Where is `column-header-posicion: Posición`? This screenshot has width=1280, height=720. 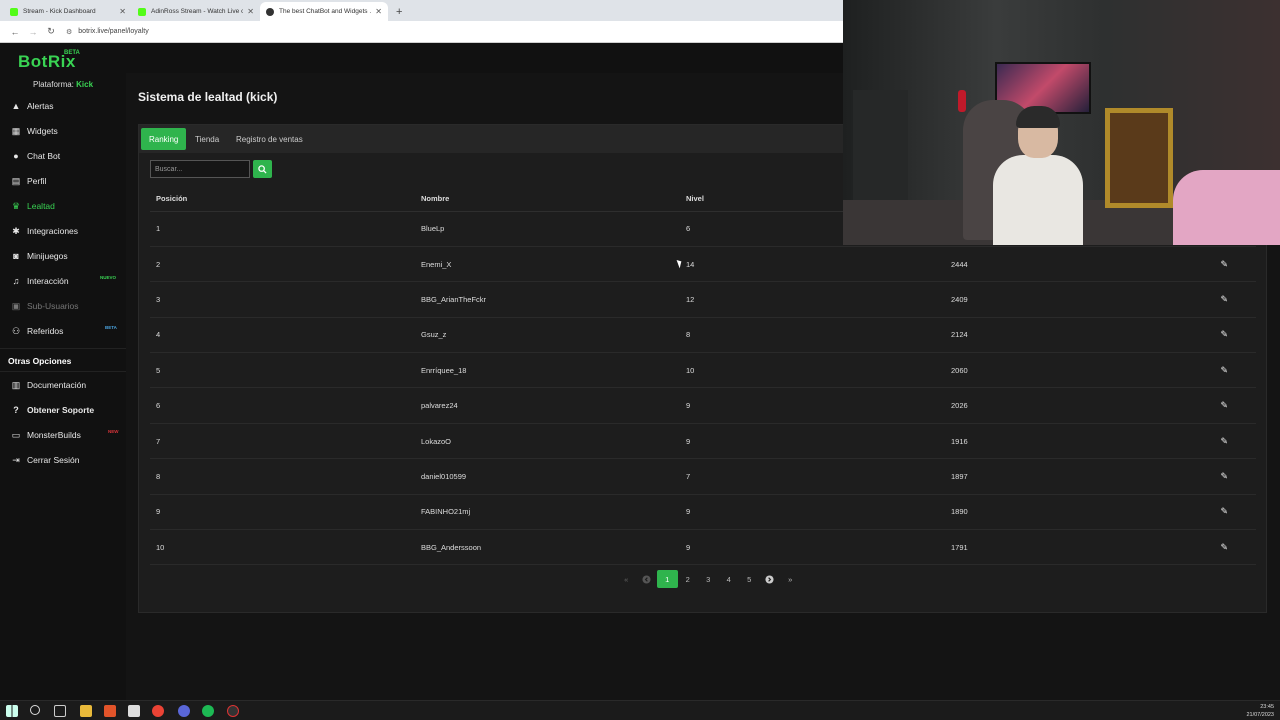
column-header-posicion: Posición is located at coordinates (282, 199).